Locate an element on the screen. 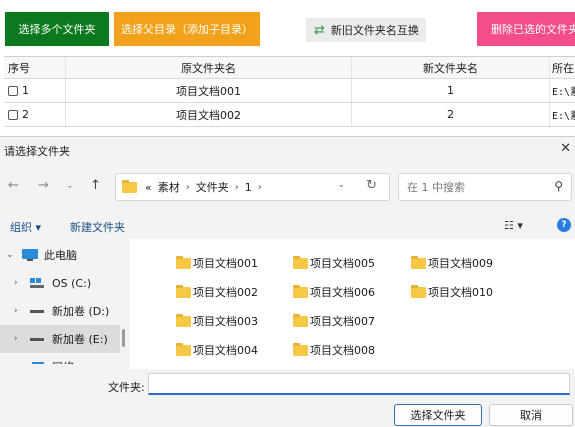 Image resolution: width=575 pixels, height=427 pixels. header-new-name: 新文件夹名 is located at coordinates (451, 67).